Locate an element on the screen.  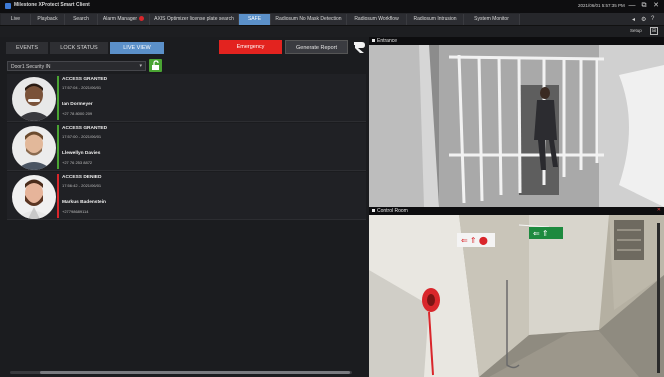
back-icon: ◂ is located at coordinates (633, 19).